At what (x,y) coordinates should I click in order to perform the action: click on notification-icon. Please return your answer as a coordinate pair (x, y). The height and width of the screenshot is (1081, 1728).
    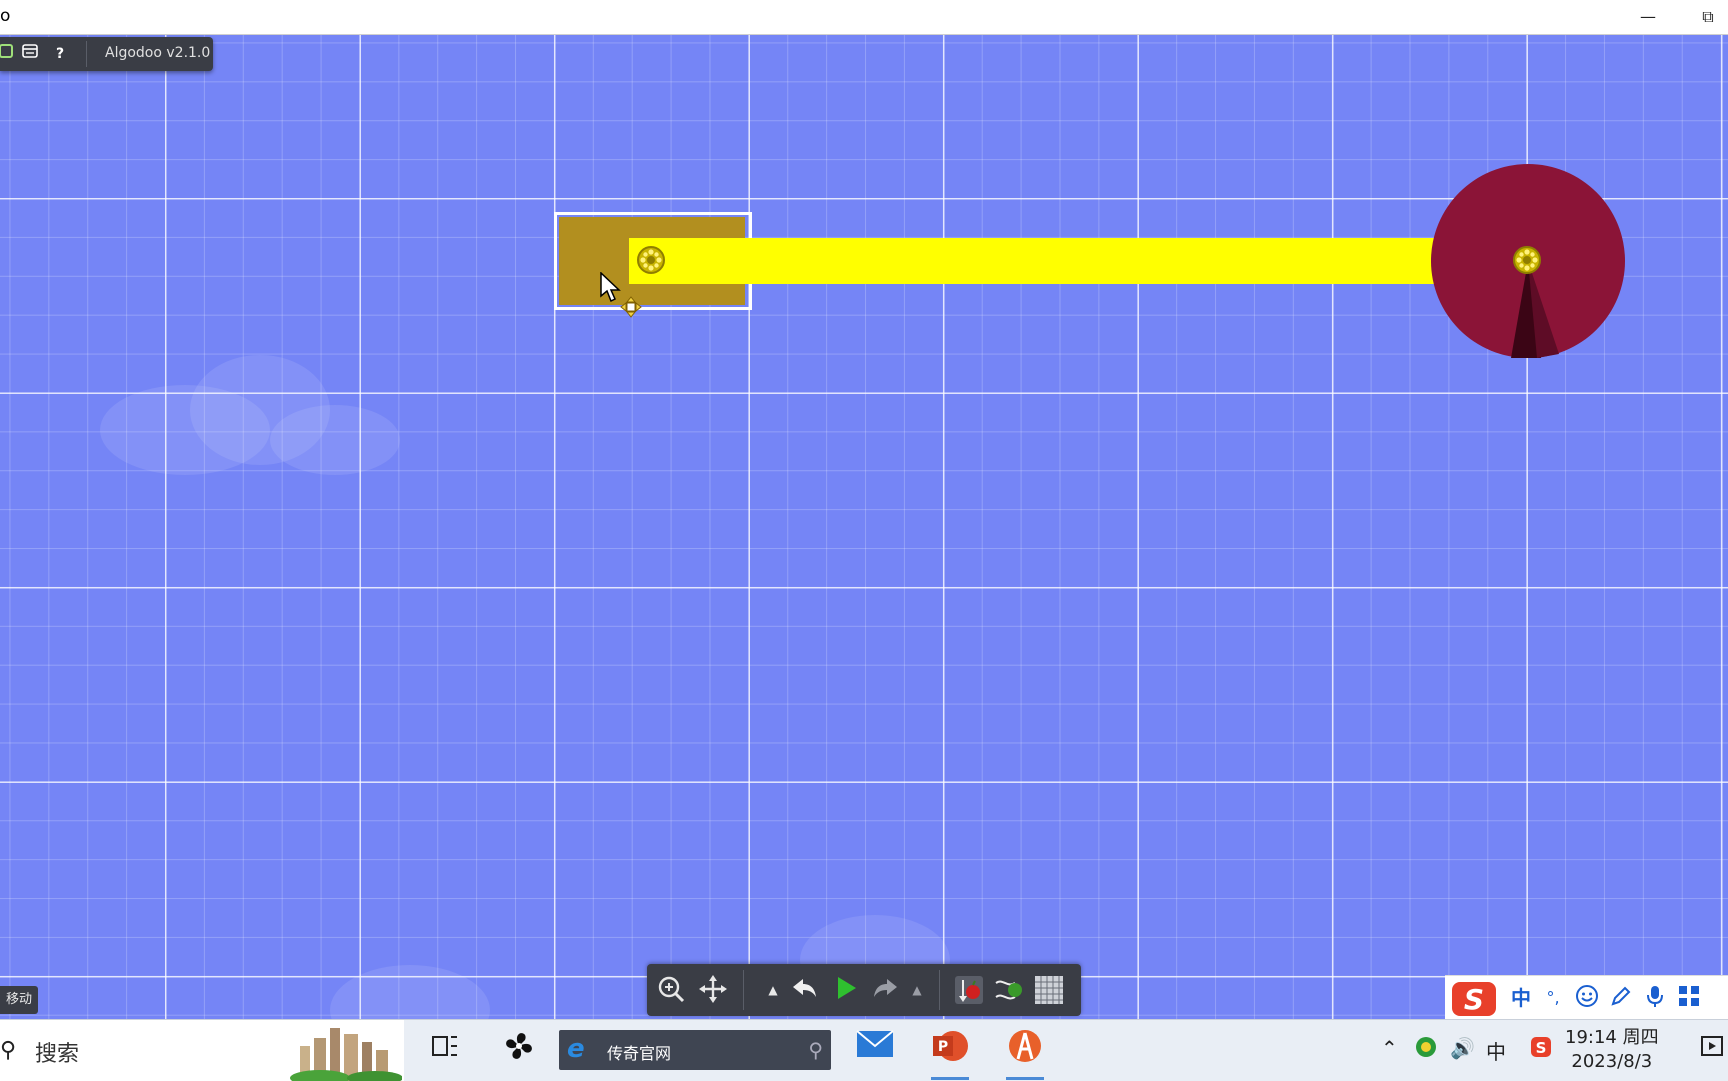
    Looking at the image, I should click on (1712, 1048).